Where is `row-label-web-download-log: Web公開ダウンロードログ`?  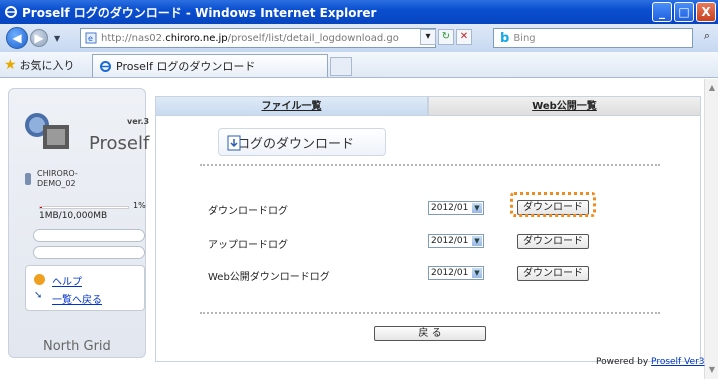
row-label-web-download-log: Web公開ダウンロードログ is located at coordinates (269, 277).